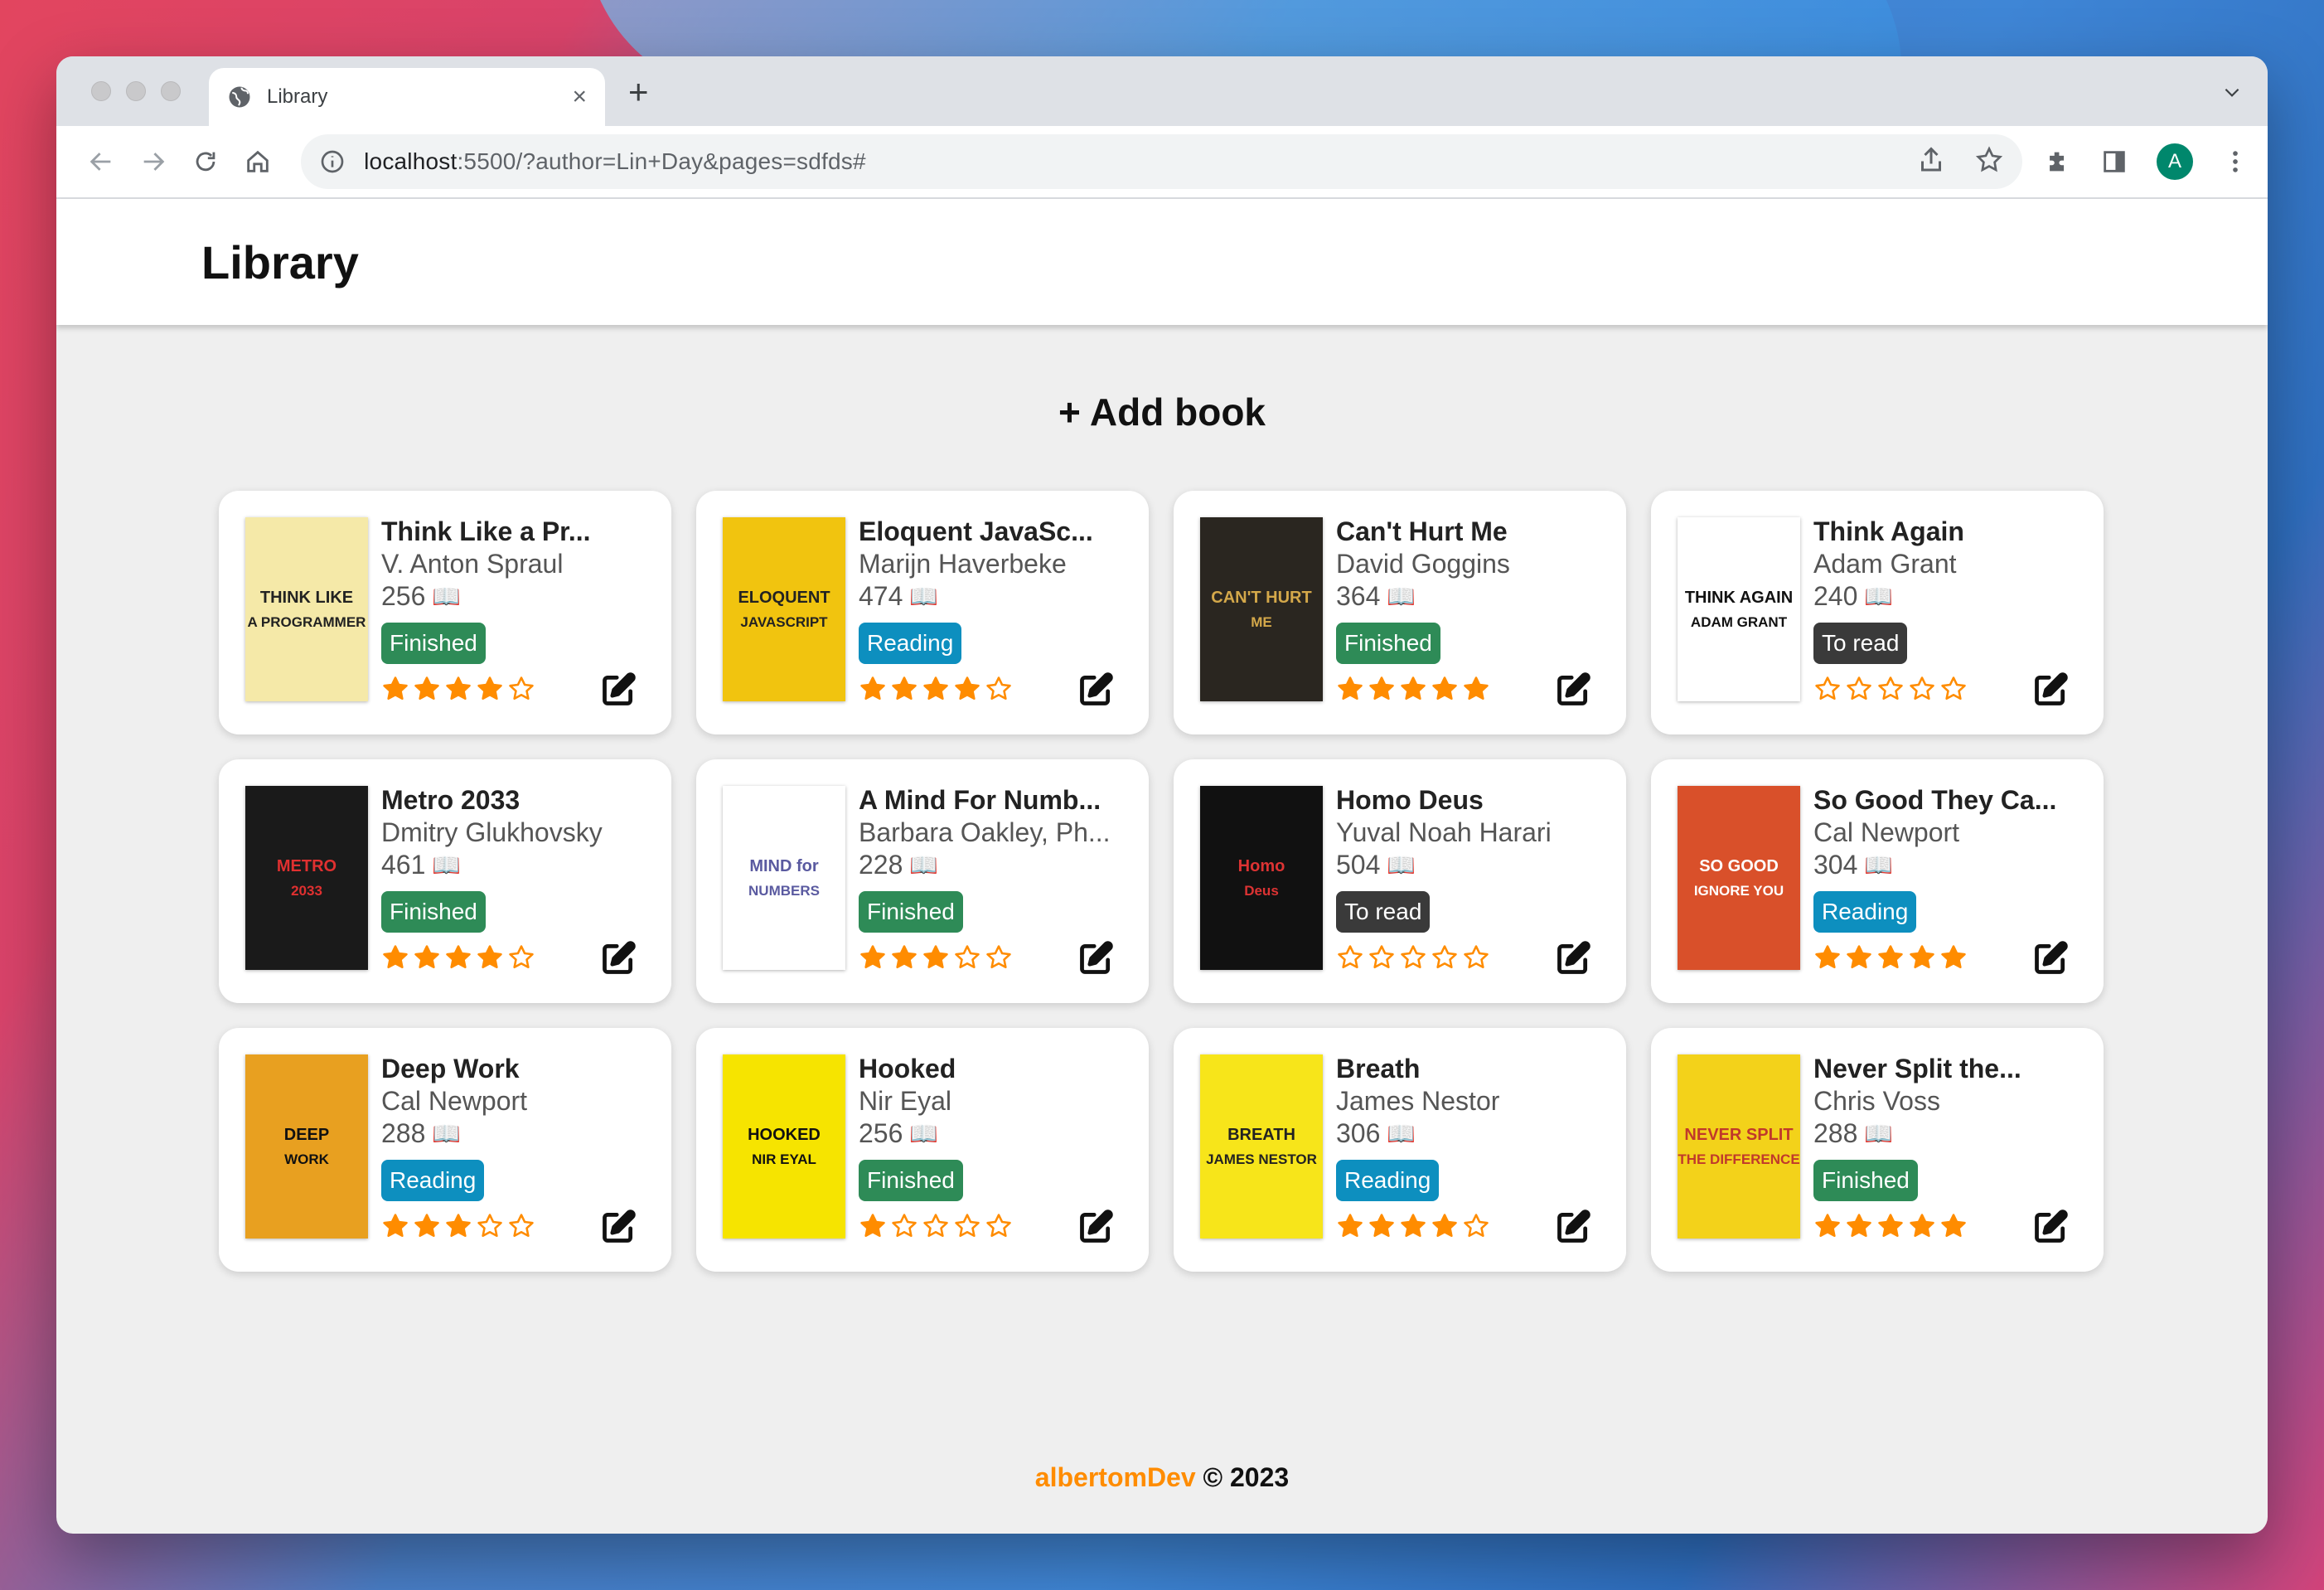 This screenshot has width=2324, height=1590. I want to click on zoom-window-button, so click(171, 91).